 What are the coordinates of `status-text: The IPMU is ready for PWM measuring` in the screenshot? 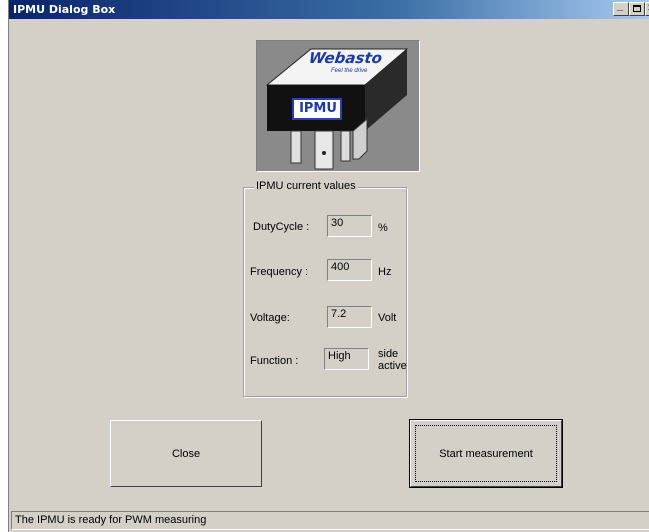 It's located at (111, 520).